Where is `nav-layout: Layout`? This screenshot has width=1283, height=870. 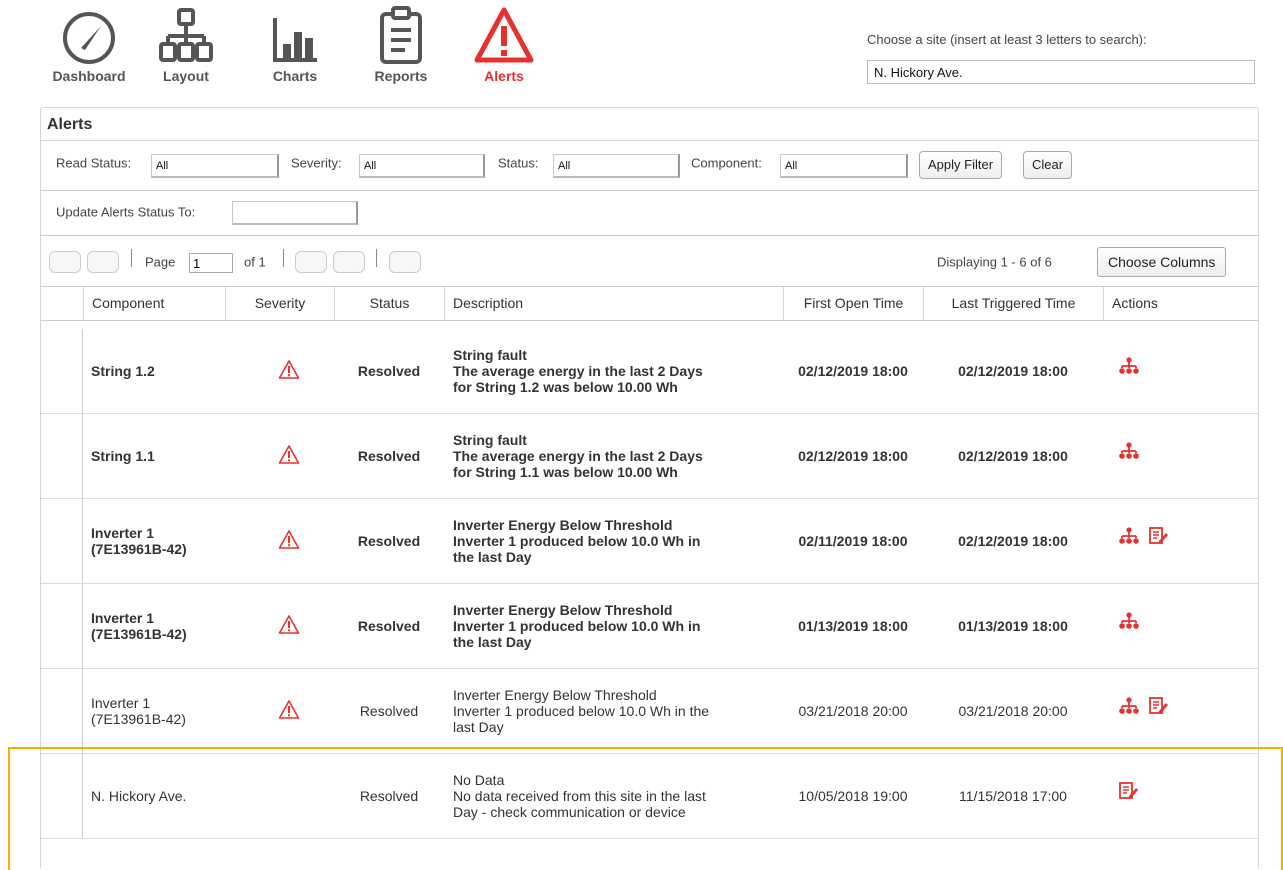 nav-layout: Layout is located at coordinates (186, 44).